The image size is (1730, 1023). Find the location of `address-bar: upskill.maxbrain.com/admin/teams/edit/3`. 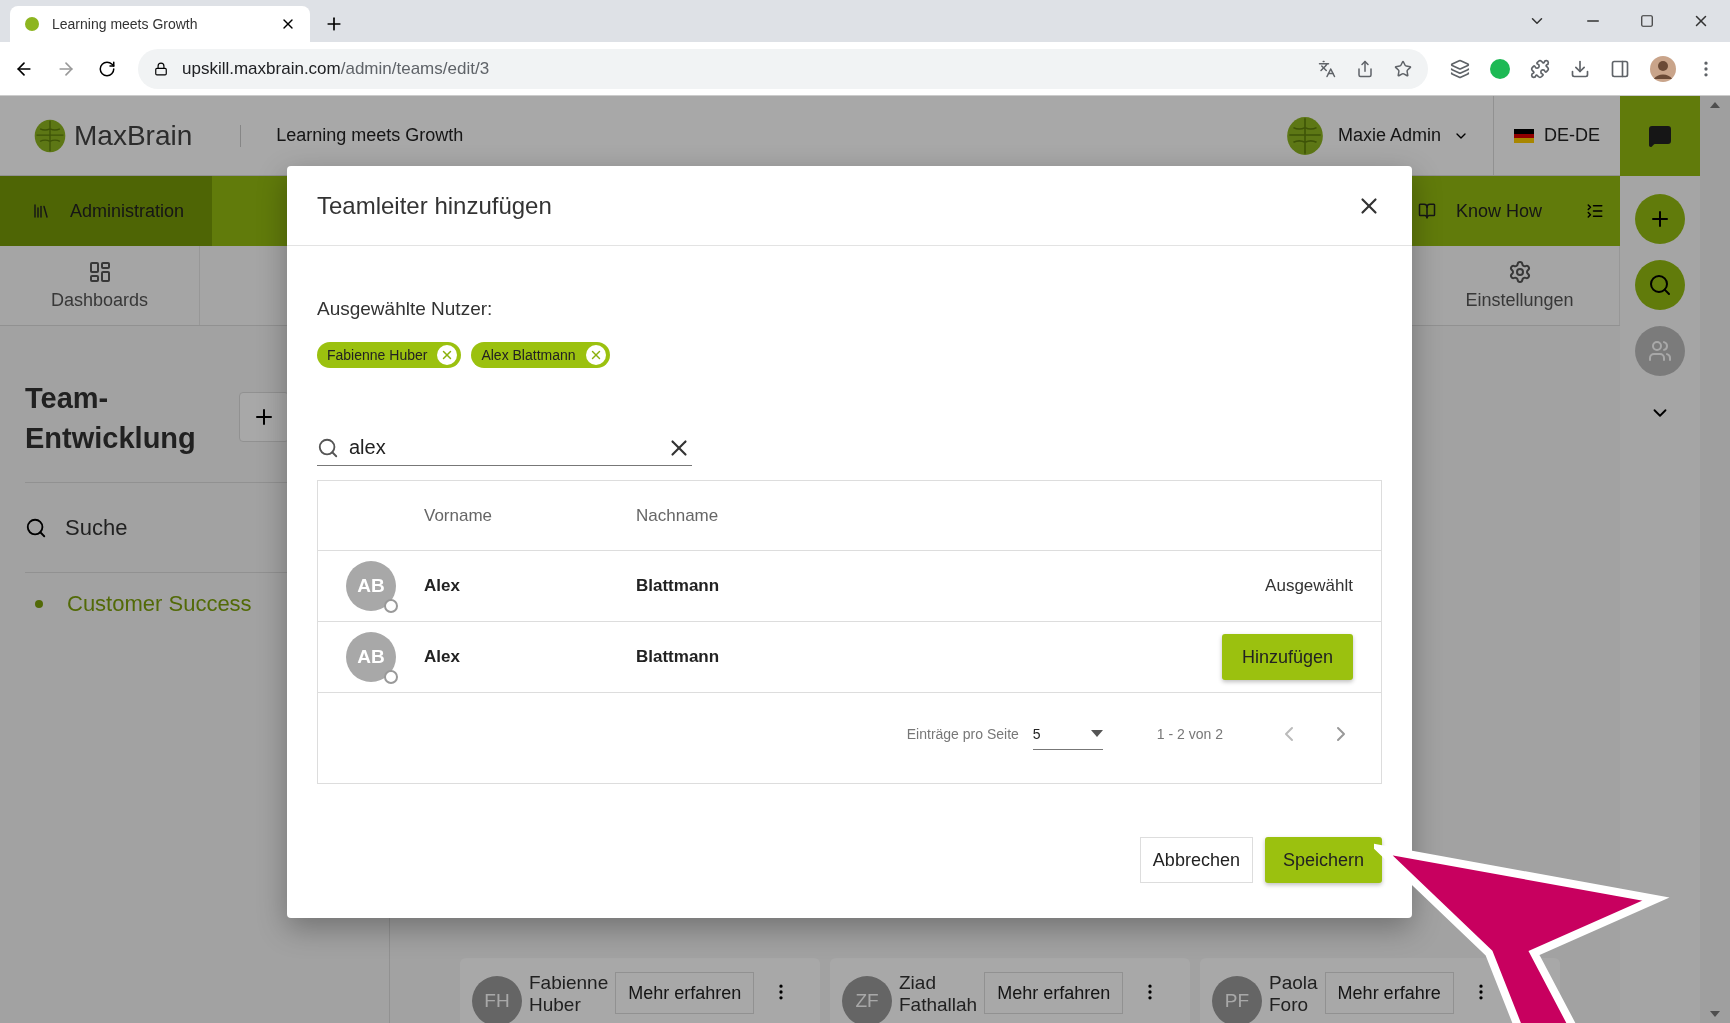

address-bar: upskill.maxbrain.com/admin/teams/edit/3 is located at coordinates (783, 68).